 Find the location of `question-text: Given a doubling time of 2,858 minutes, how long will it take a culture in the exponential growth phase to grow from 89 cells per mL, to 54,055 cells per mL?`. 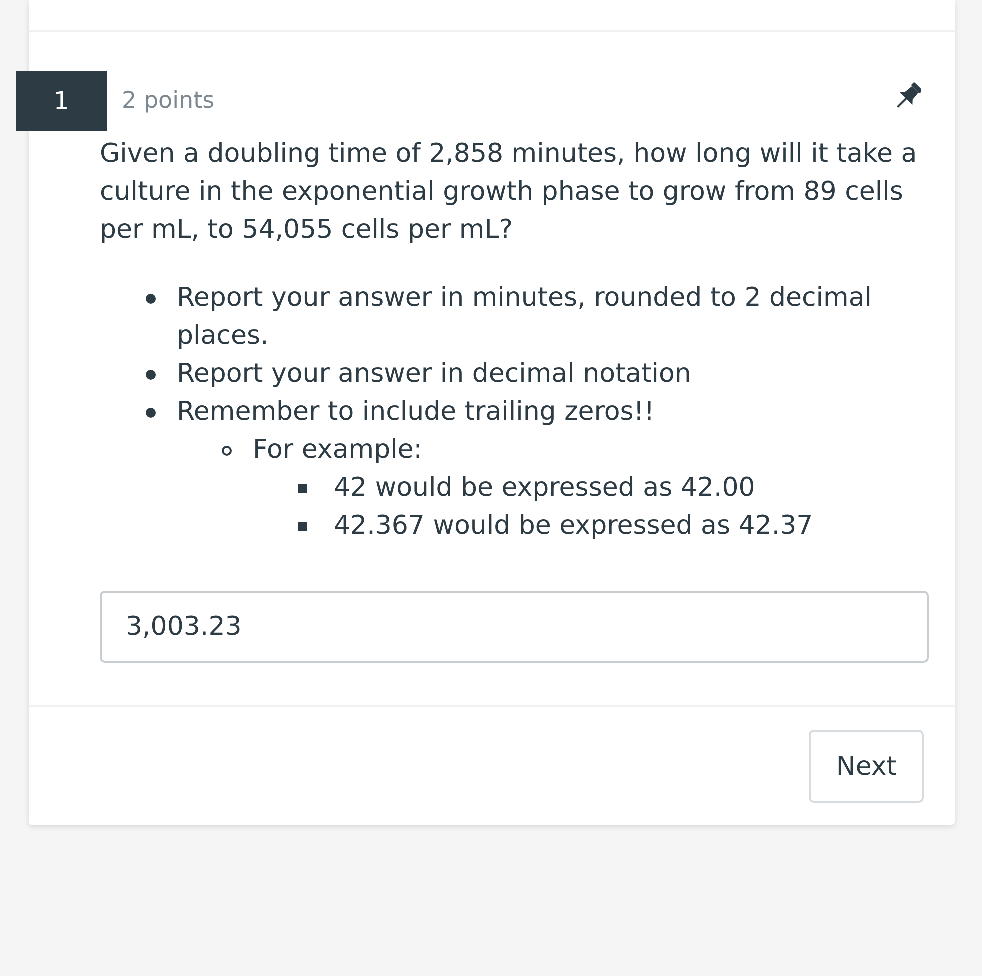

question-text: Given a doubling time of 2,858 minutes, how long will it take a culture in the exponential growth phase to grow from 89 cells per mL, to 54,055 cells per mL? is located at coordinates (509, 192).